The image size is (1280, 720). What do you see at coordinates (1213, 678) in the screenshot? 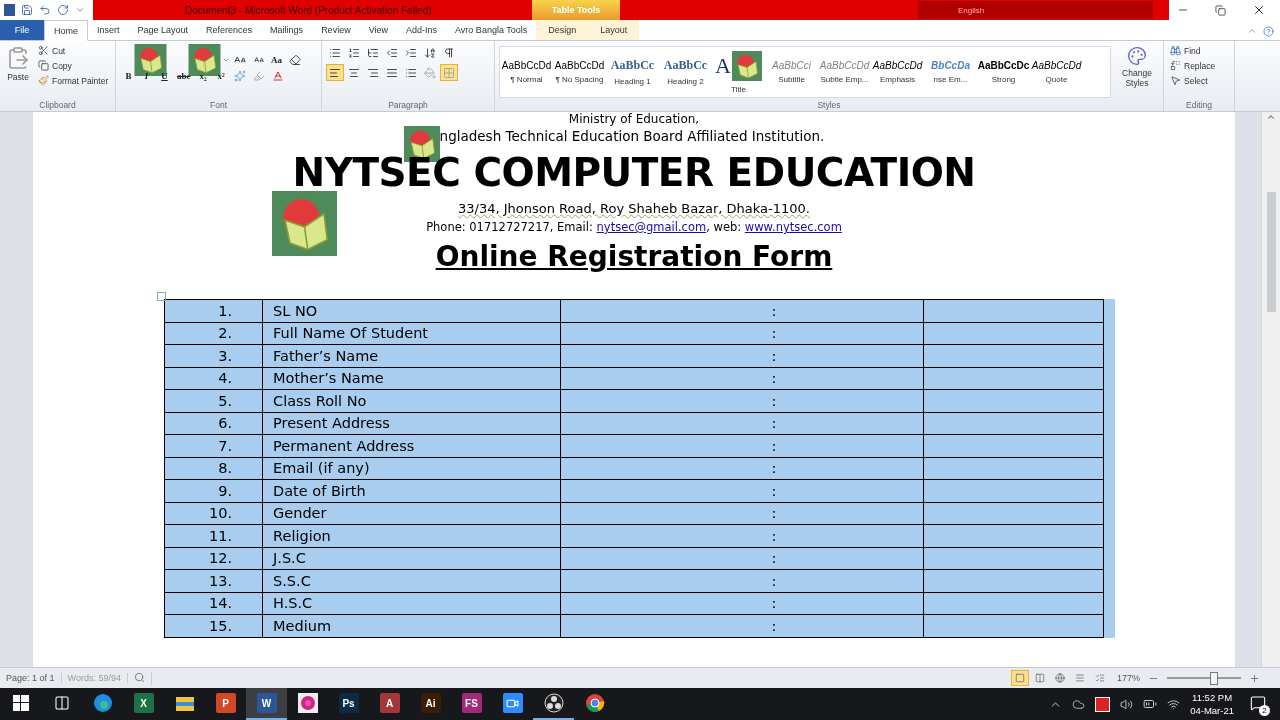
I see `zoom-slider-thumb` at bounding box center [1213, 678].